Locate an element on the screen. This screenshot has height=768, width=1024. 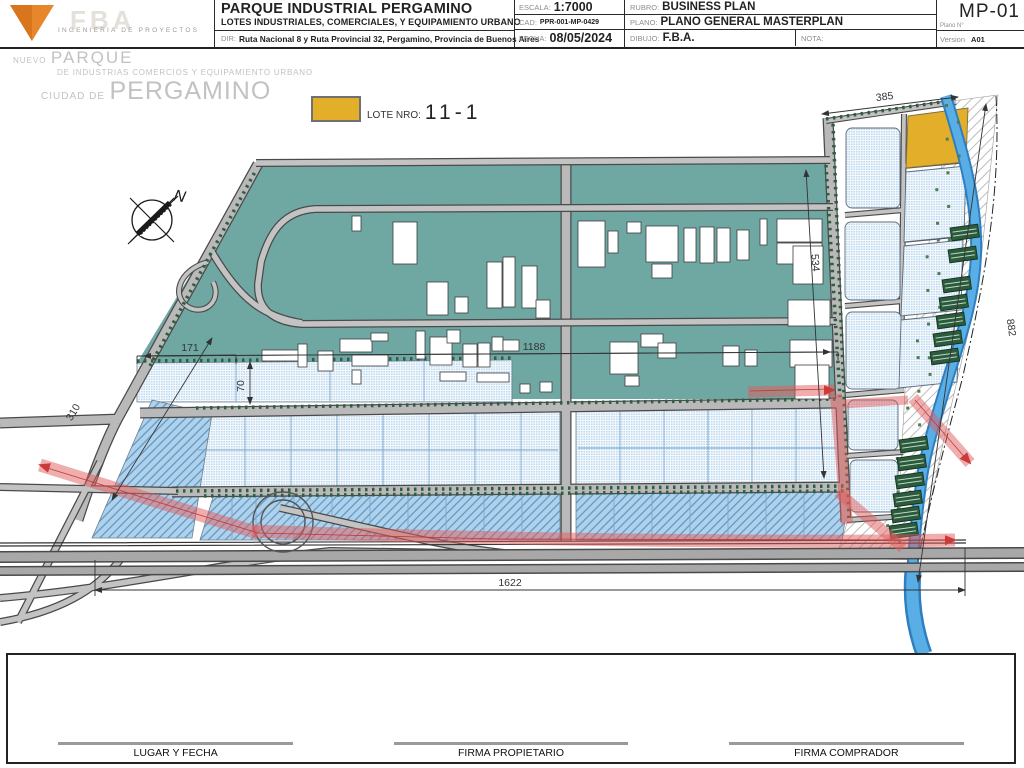
escala-label: ESCALA: is located at coordinates (535, 7).